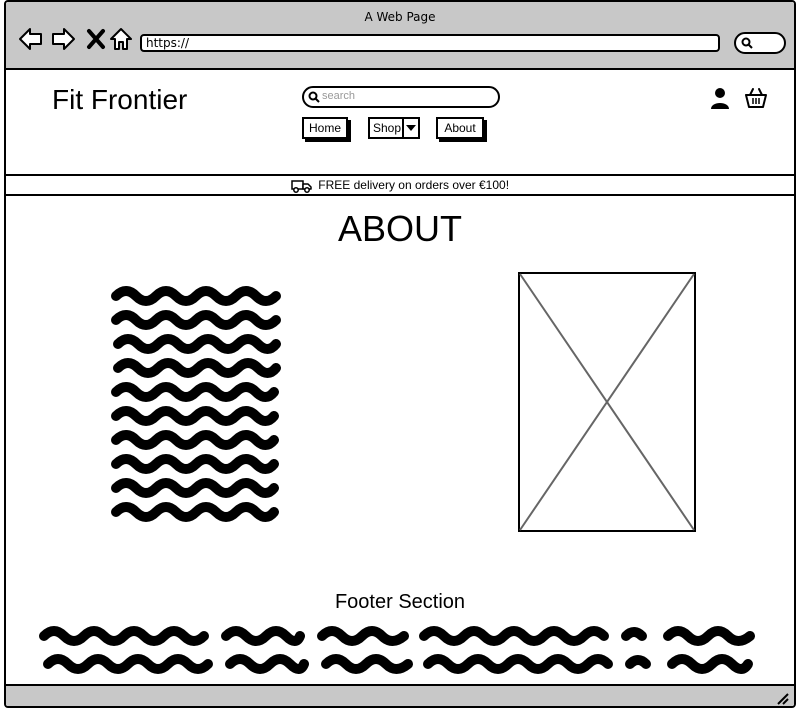 This screenshot has width=800, height=712. Describe the element at coordinates (97, 39) in the screenshot. I see `stop-x-icon` at that location.